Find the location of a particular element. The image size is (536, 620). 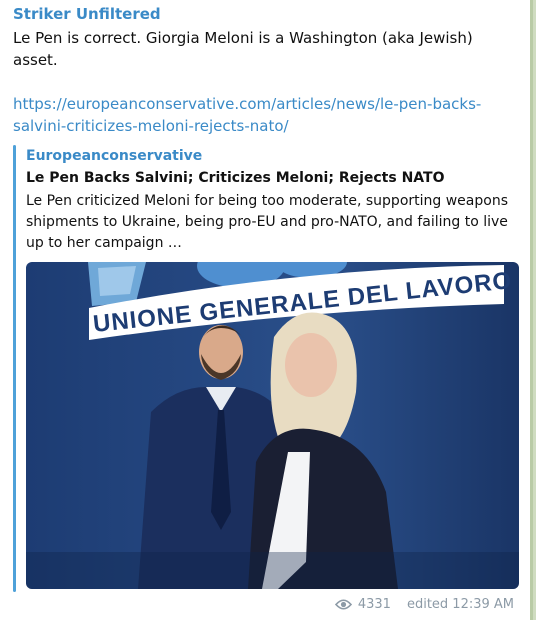

preview-accent-bar is located at coordinates (14, 368).